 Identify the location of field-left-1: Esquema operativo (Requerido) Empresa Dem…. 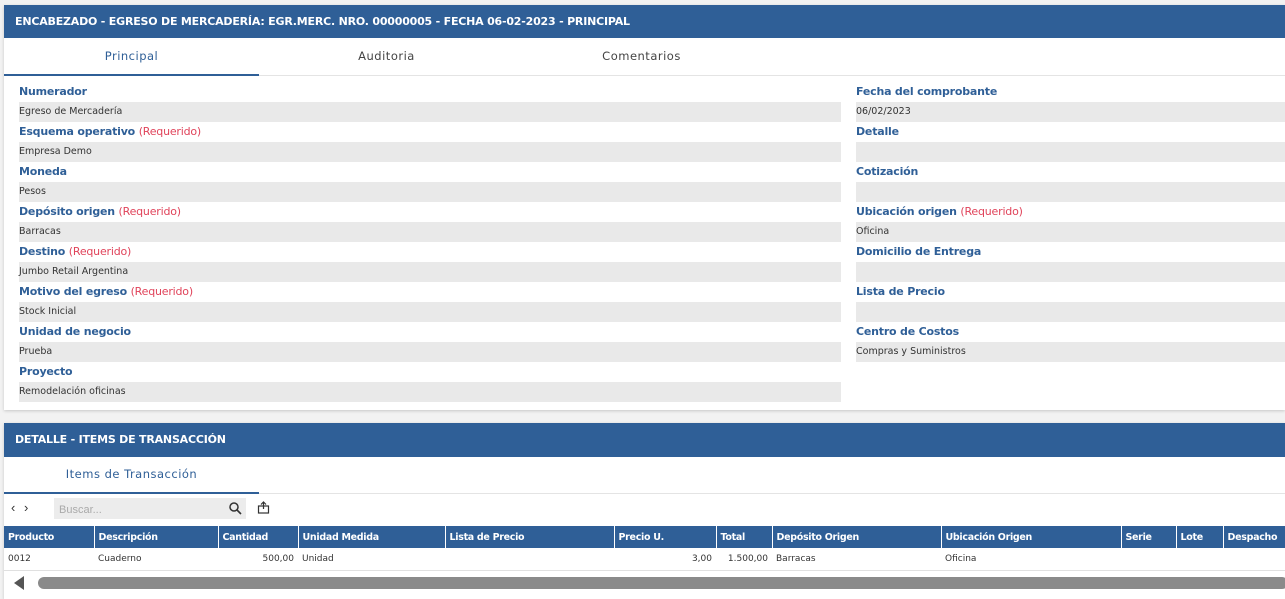
(430, 143).